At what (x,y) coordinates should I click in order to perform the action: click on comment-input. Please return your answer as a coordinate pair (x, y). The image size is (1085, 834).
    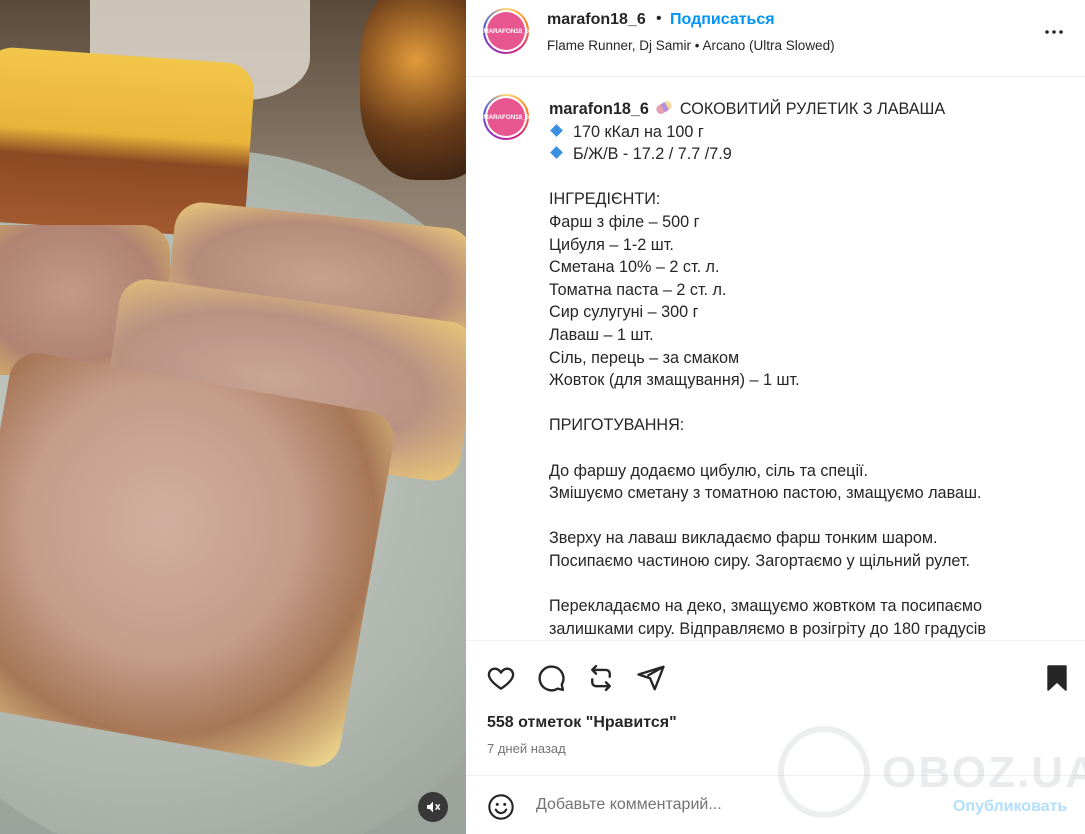
    Looking at the image, I should click on (736, 805).